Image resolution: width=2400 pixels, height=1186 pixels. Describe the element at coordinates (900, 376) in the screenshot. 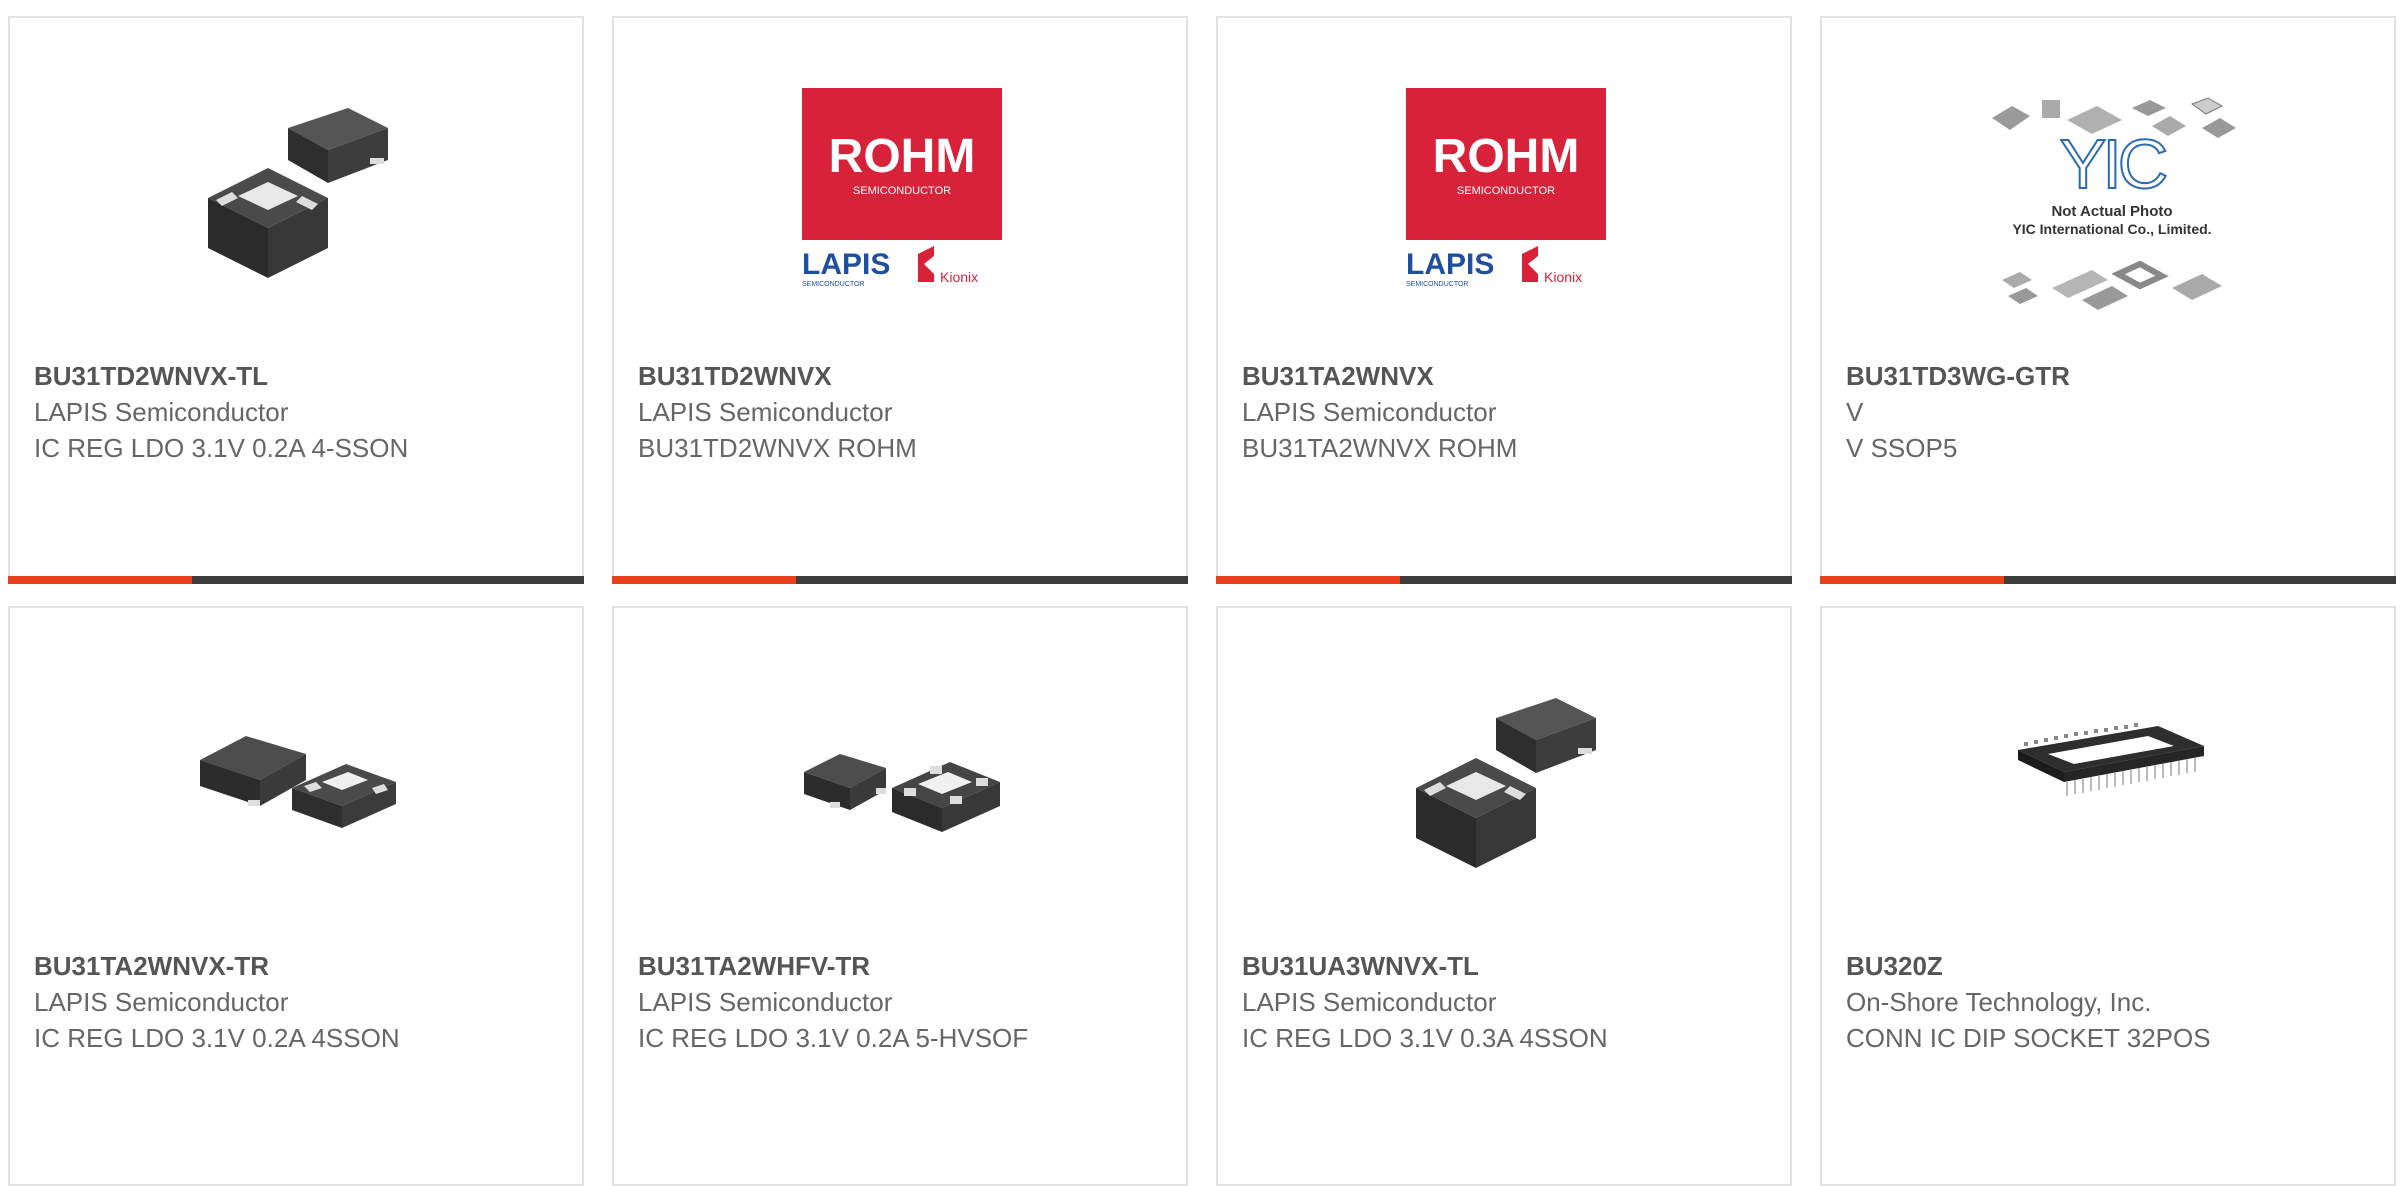

I see `part-number: BU31TD2WNVX` at that location.